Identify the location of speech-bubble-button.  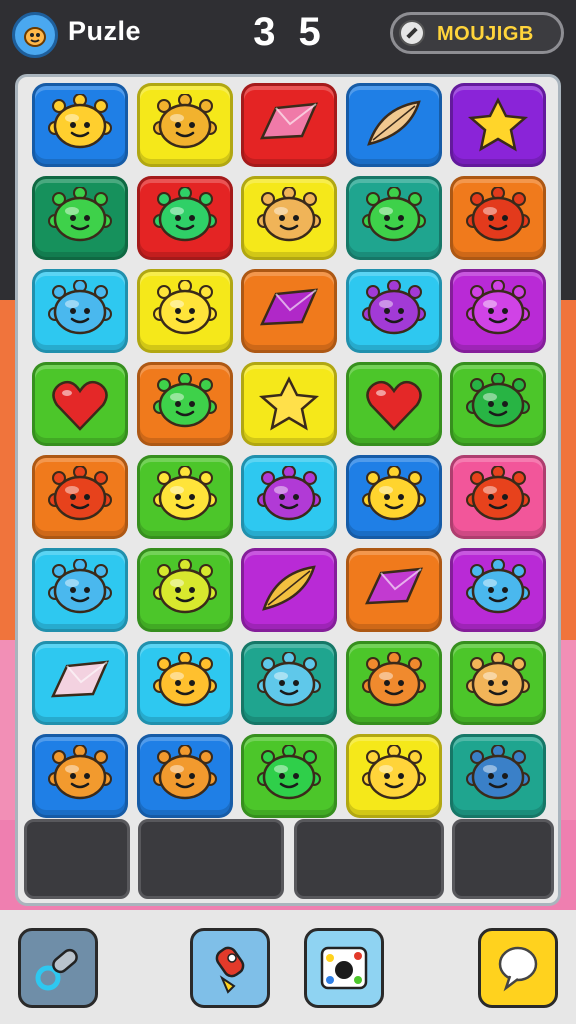
(518, 968).